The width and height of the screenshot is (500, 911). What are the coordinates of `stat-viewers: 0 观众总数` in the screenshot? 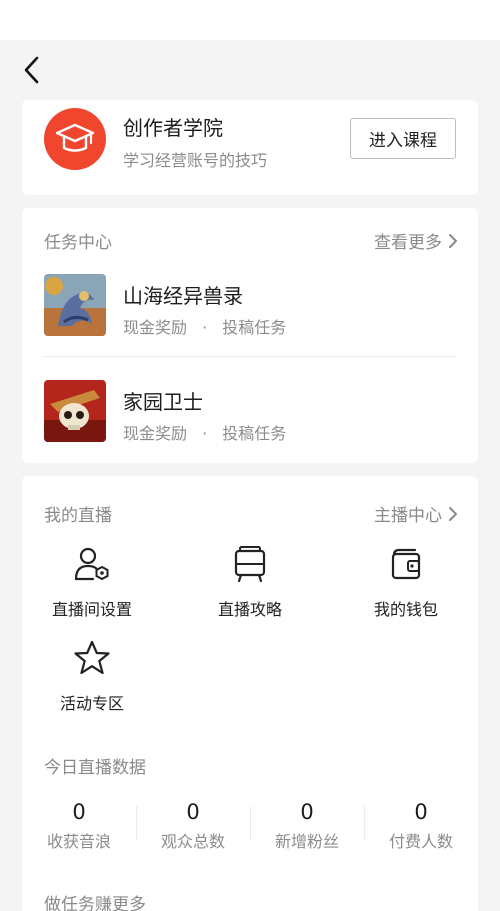 It's located at (193, 826).